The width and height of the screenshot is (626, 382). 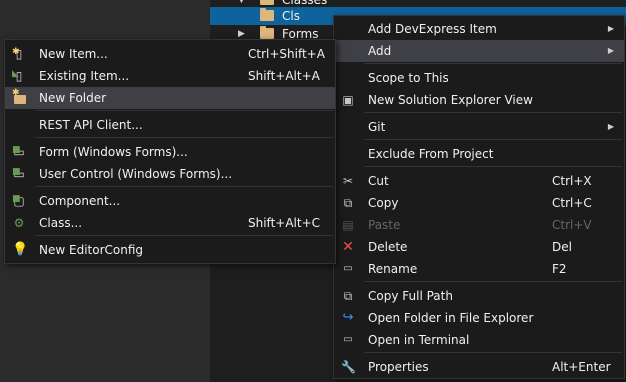 I want to click on menu-item-add: Add ▶, so click(x=479, y=51).